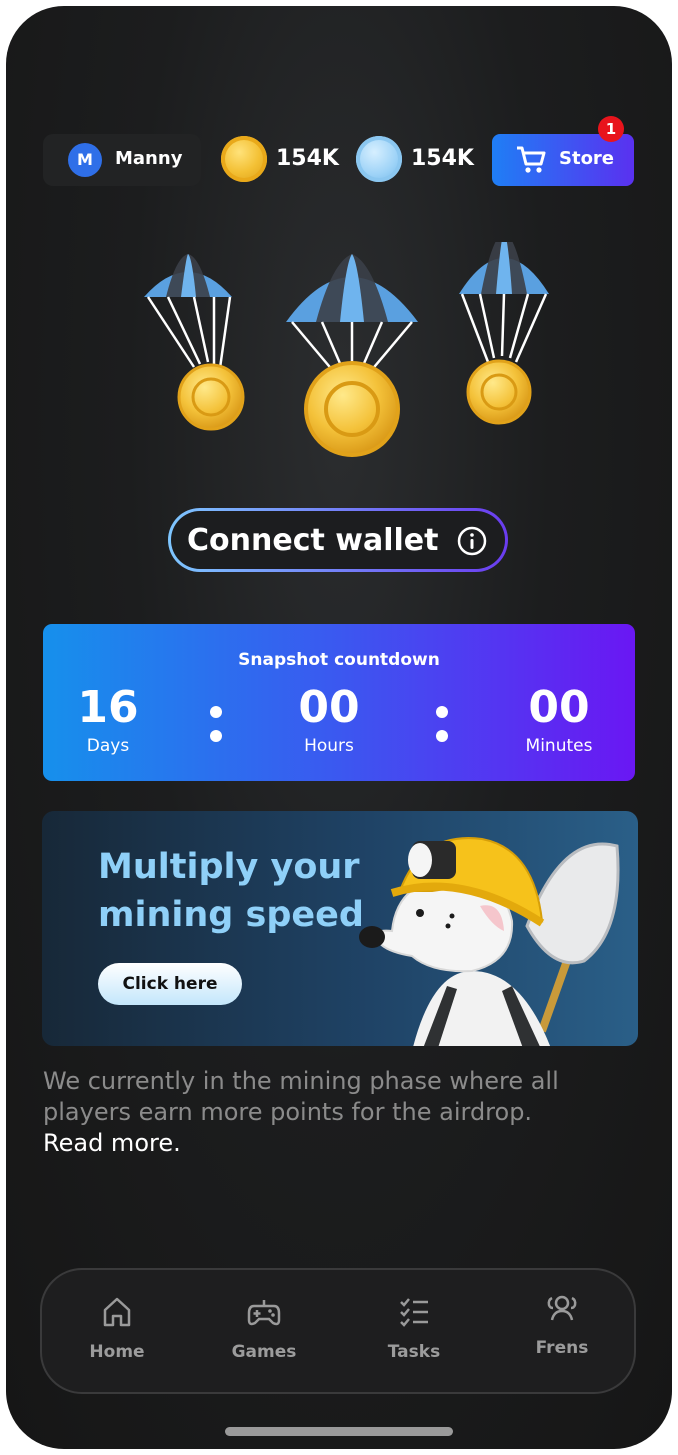 The width and height of the screenshot is (678, 1455). I want to click on countdown-days-label: Days, so click(108, 746).